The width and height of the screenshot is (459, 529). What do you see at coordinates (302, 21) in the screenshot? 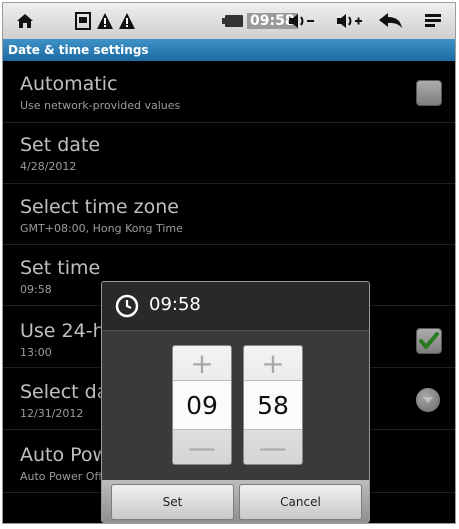
I see `volume-down-icon` at bounding box center [302, 21].